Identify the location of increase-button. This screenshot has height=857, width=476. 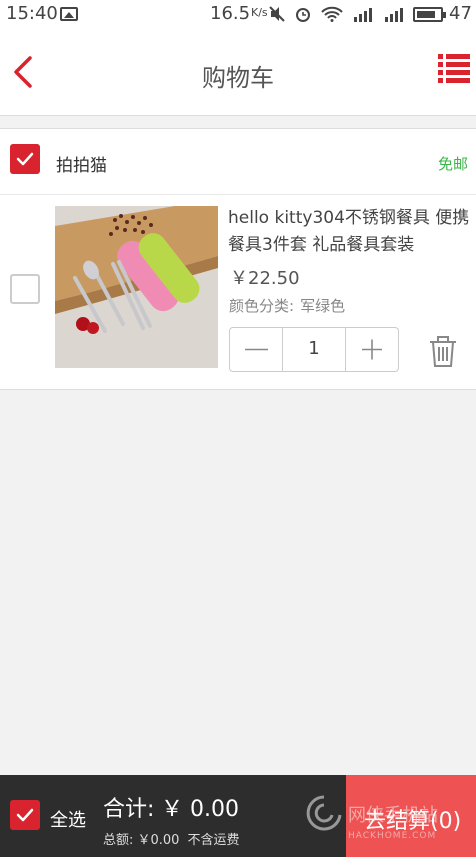
(371, 349).